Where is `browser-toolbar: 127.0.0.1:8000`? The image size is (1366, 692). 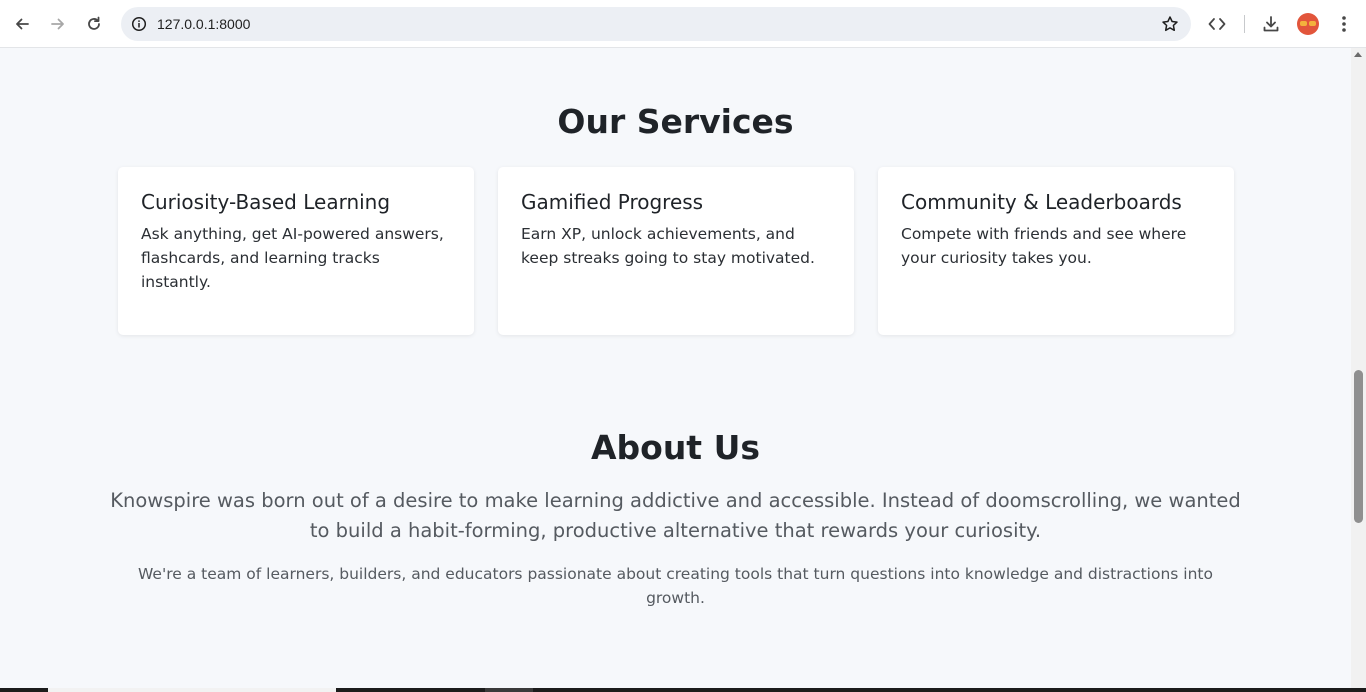
browser-toolbar: 127.0.0.1:8000 is located at coordinates (683, 24).